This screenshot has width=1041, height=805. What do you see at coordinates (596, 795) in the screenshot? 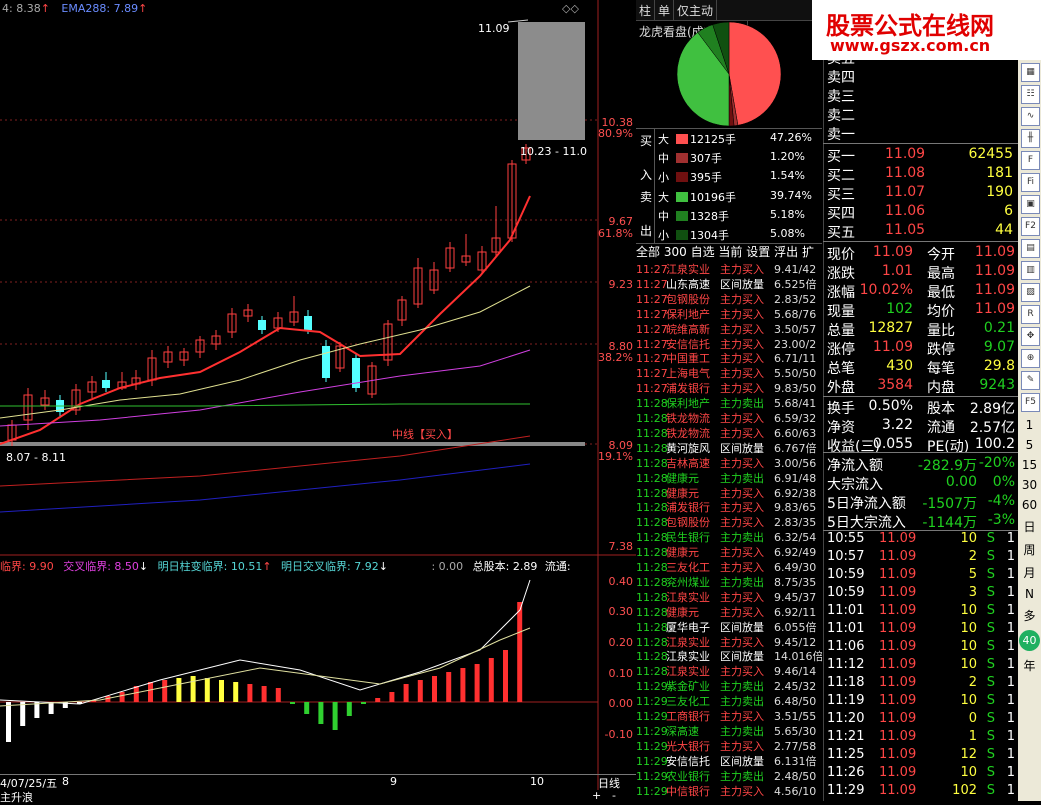
I see `zoom-in-button: +` at bounding box center [596, 795].